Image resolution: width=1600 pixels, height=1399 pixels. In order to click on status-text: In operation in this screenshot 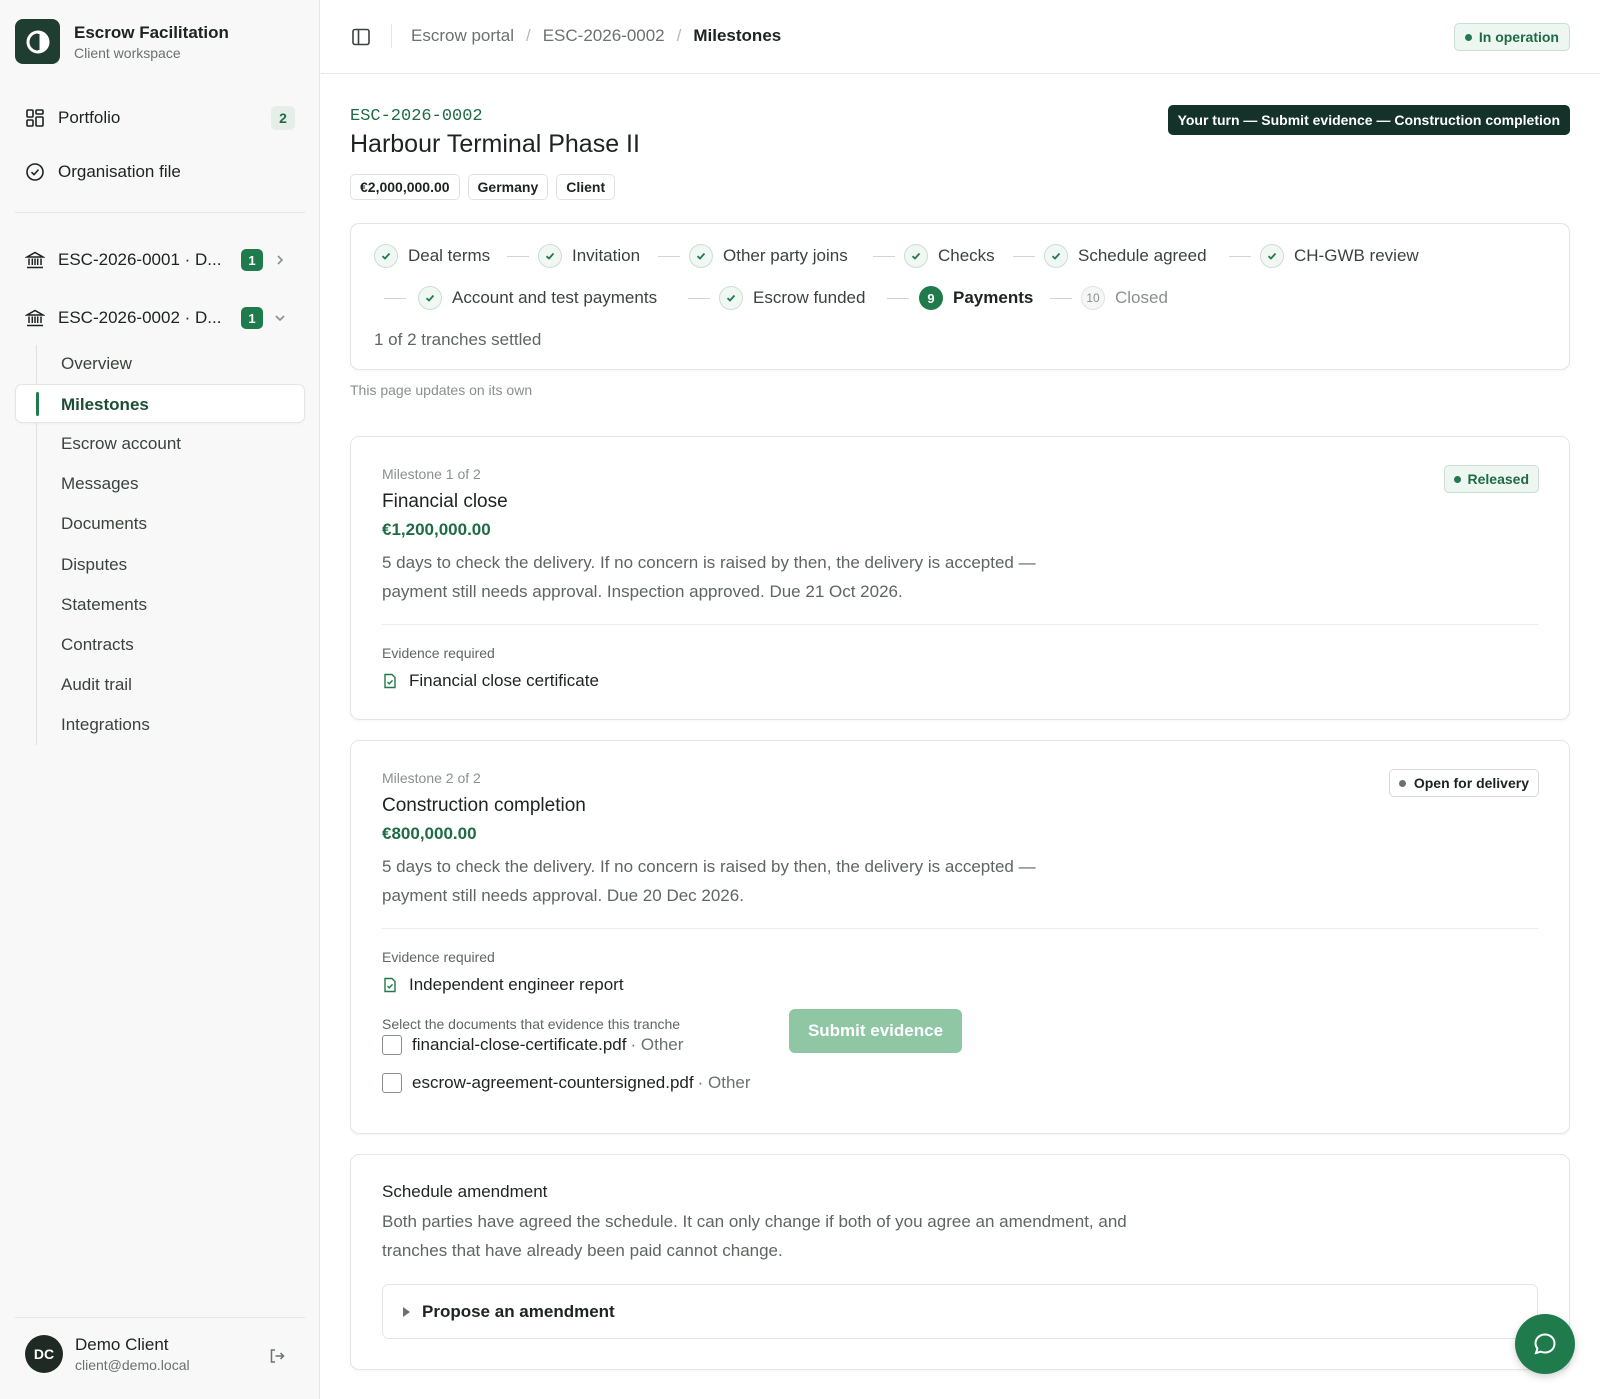, I will do `click(1518, 37)`.